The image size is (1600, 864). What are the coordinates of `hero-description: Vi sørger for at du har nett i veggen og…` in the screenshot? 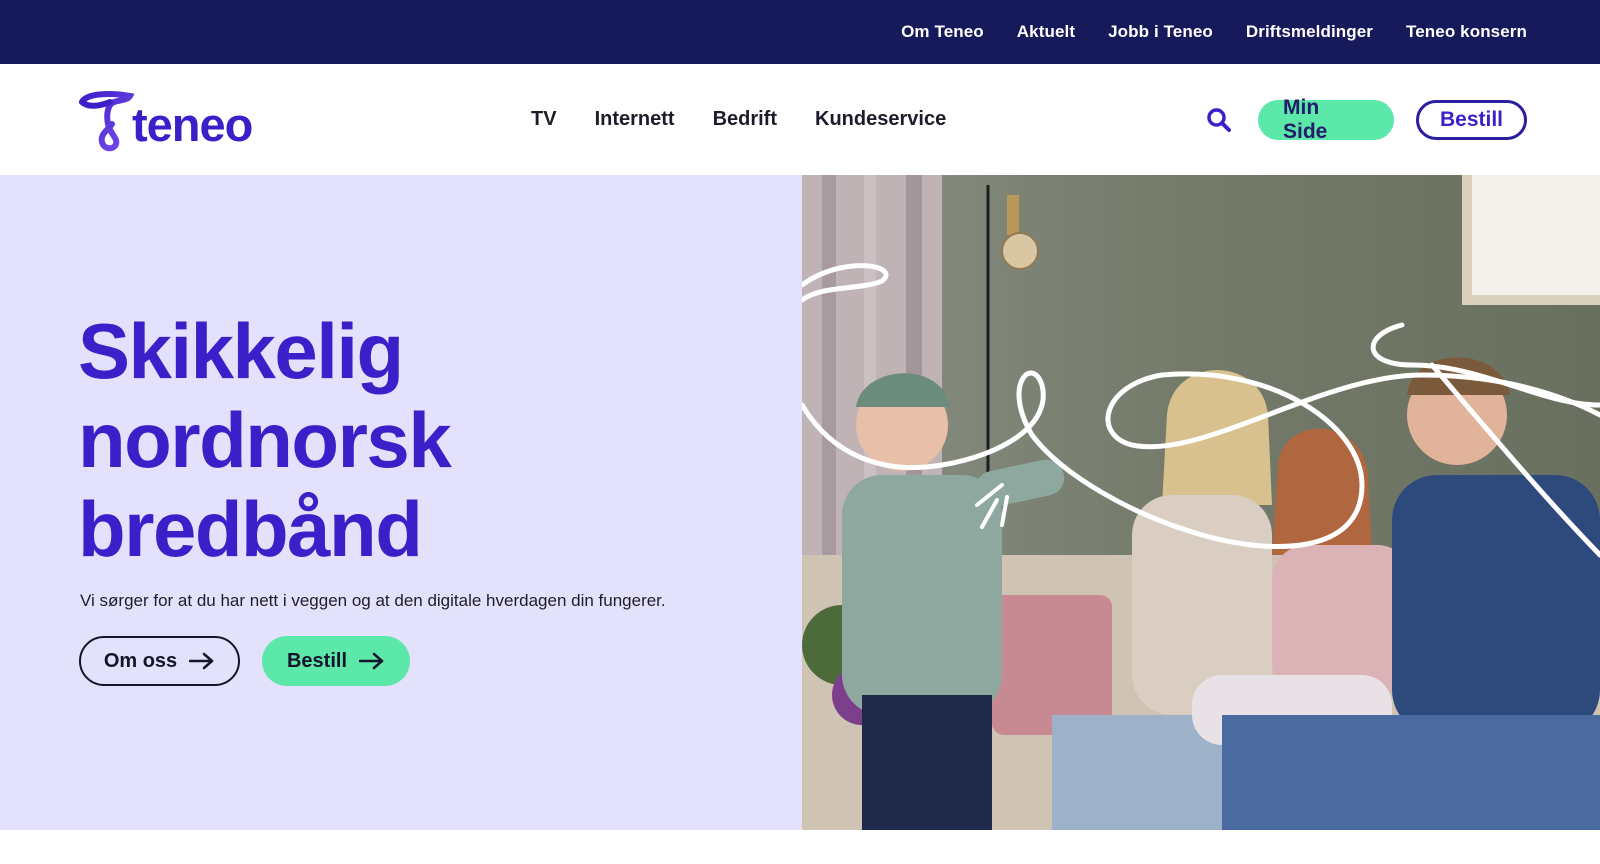 It's located at (373, 600).